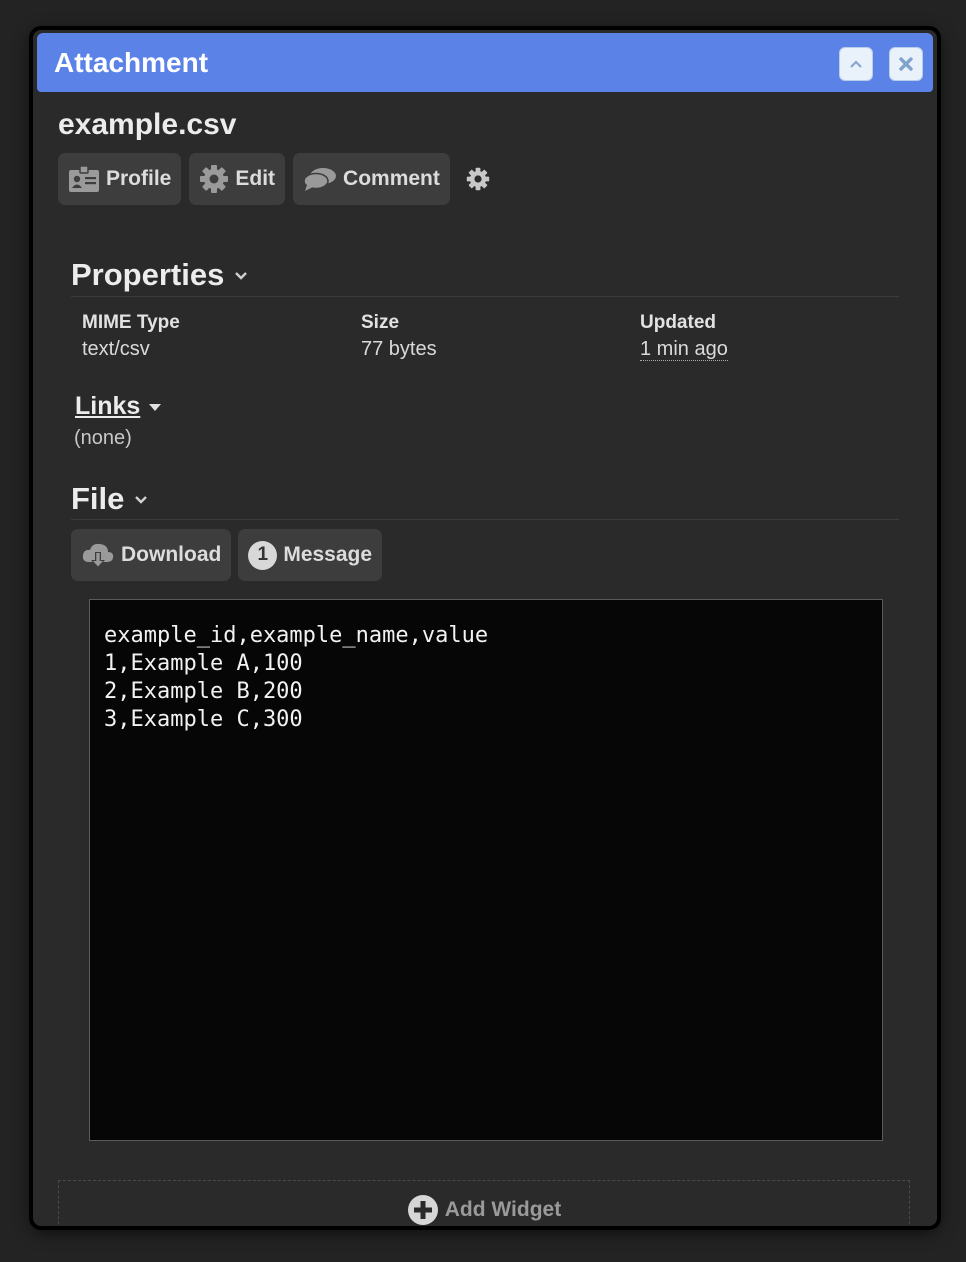  What do you see at coordinates (422, 1210) in the screenshot?
I see `plus-circle-icon` at bounding box center [422, 1210].